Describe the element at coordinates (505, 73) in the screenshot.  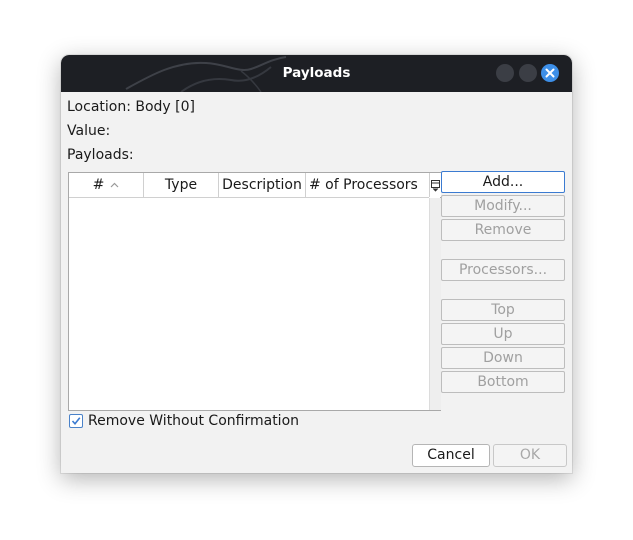
I see `minimize-button` at that location.